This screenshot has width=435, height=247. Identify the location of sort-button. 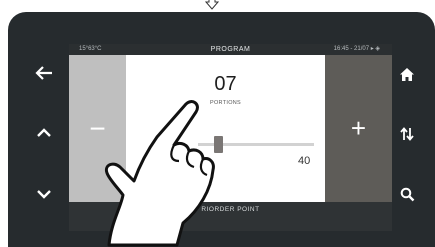
(407, 134).